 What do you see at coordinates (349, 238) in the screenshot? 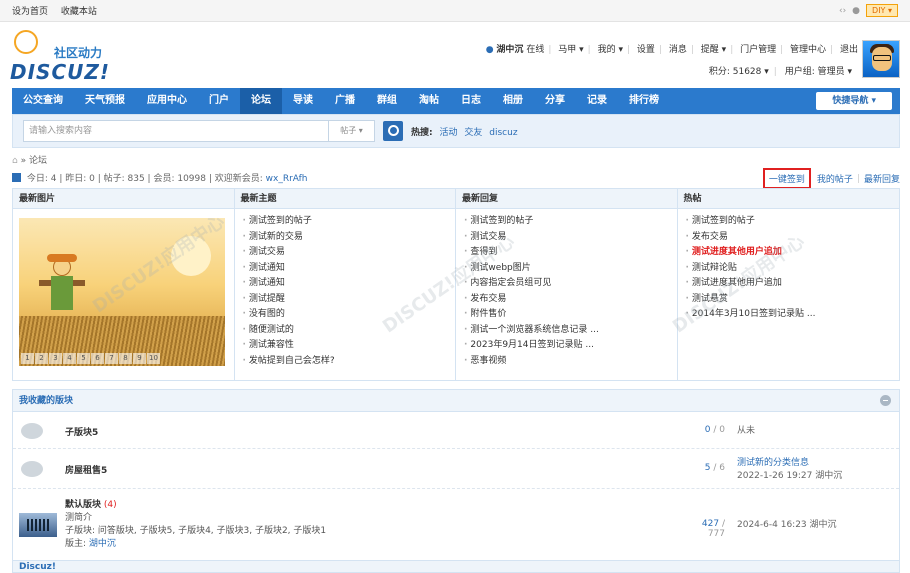
I see `list-item: 测试新的交易` at bounding box center [349, 238].